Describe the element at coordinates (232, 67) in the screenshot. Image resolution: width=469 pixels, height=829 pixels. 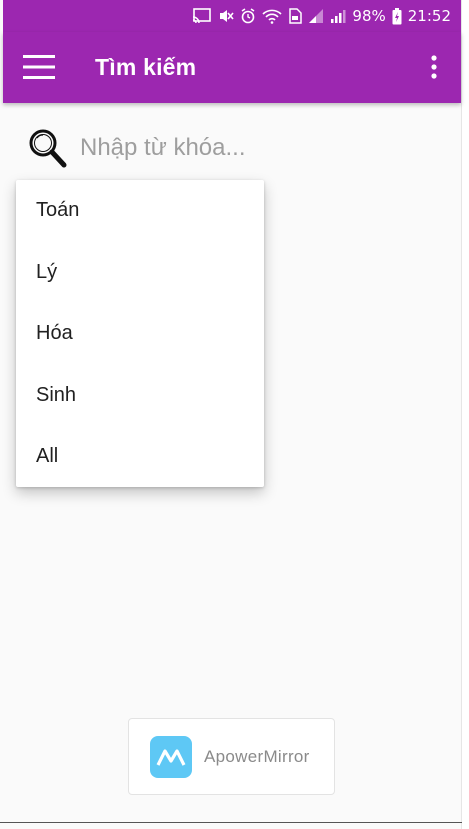
I see `app-bar: Tìm kiếm` at that location.